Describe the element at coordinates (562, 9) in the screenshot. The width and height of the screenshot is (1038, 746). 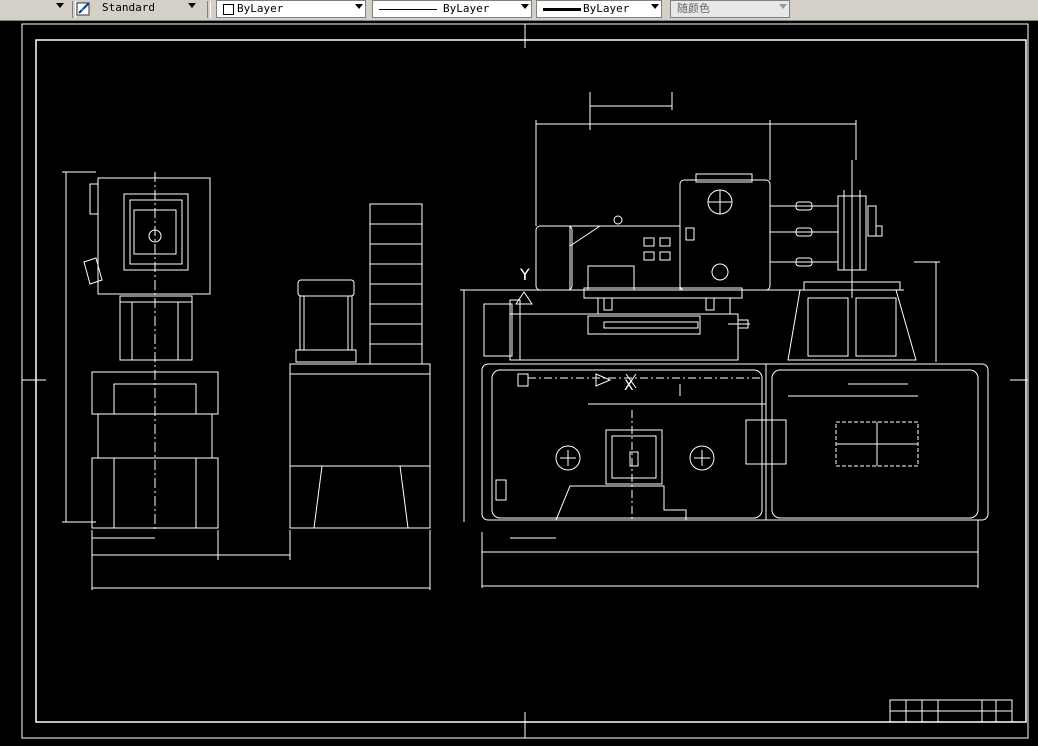
I see `lineweight-sample-line` at that location.